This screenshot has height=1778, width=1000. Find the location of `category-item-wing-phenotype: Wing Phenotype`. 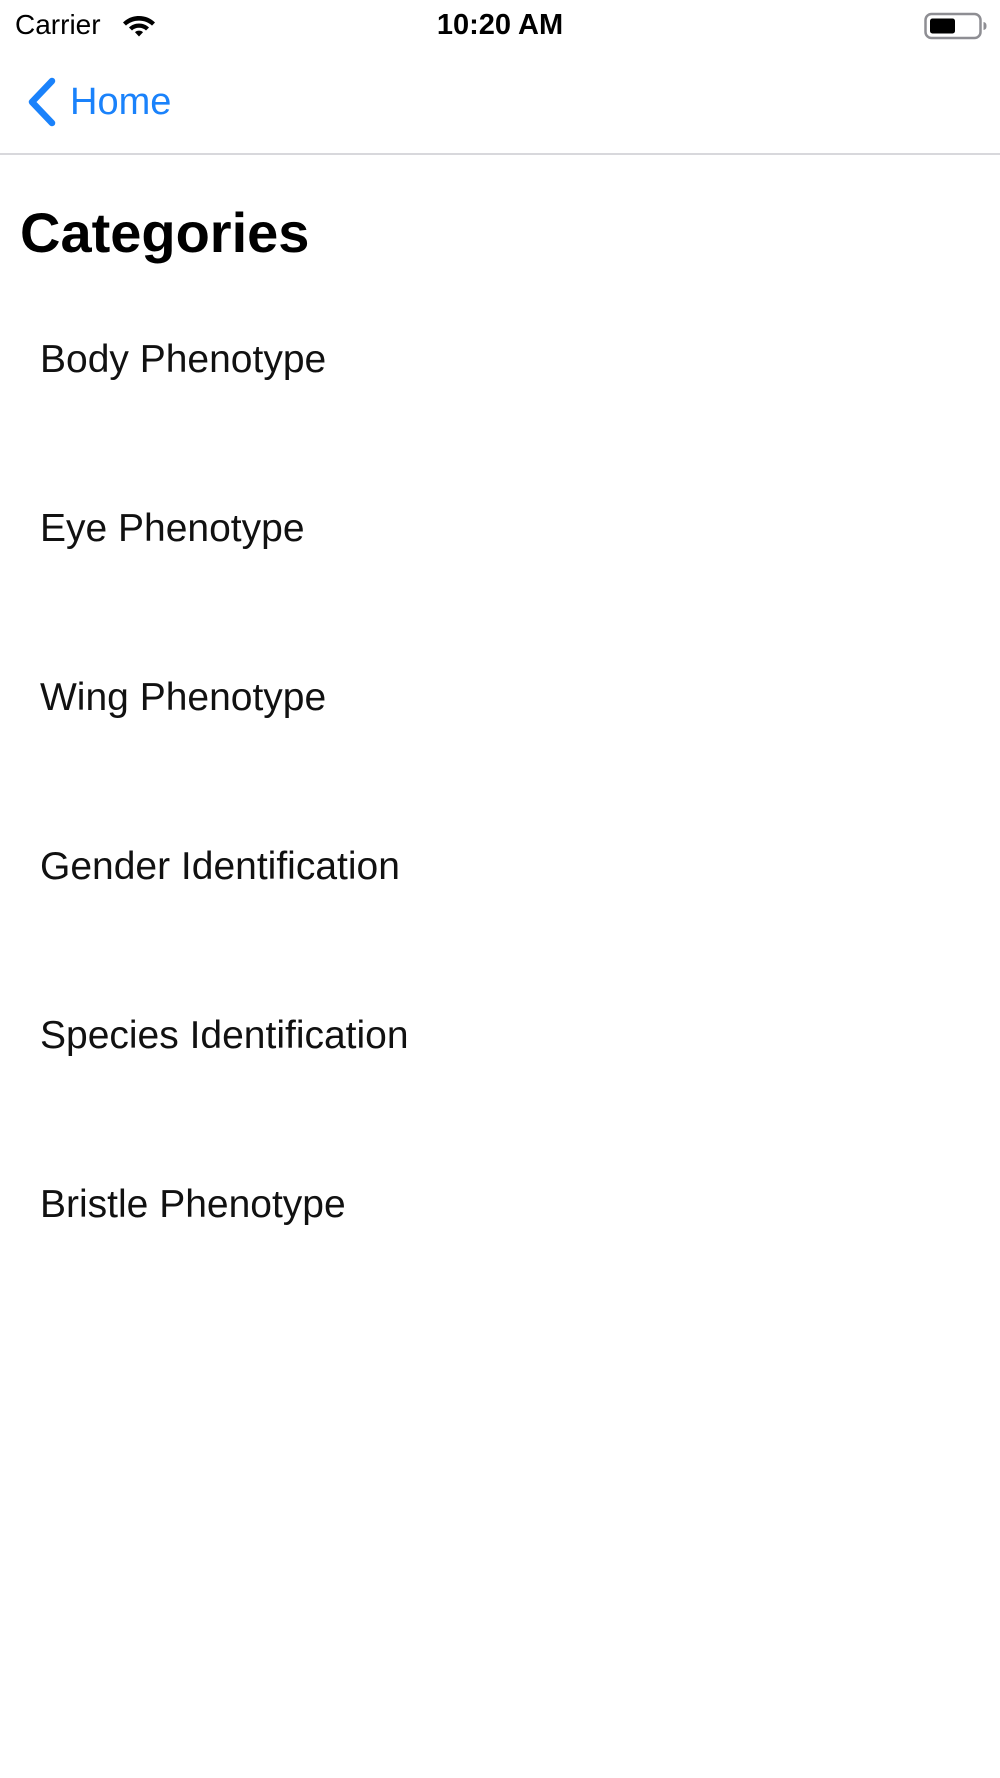

category-item-wing-phenotype: Wing Phenotype is located at coordinates (500, 720).